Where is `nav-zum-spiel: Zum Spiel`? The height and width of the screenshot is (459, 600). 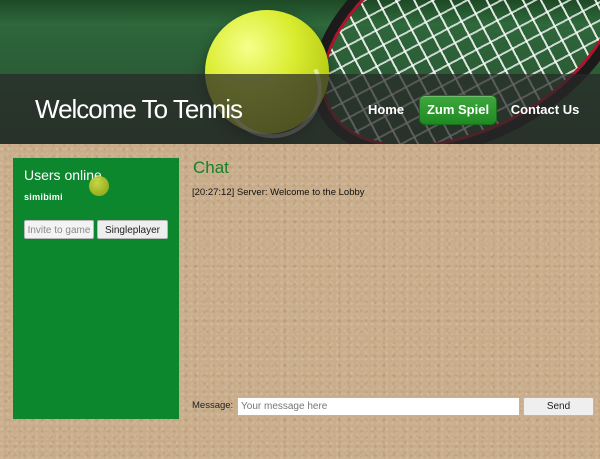
nav-zum-spiel: Zum Spiel is located at coordinates (458, 110).